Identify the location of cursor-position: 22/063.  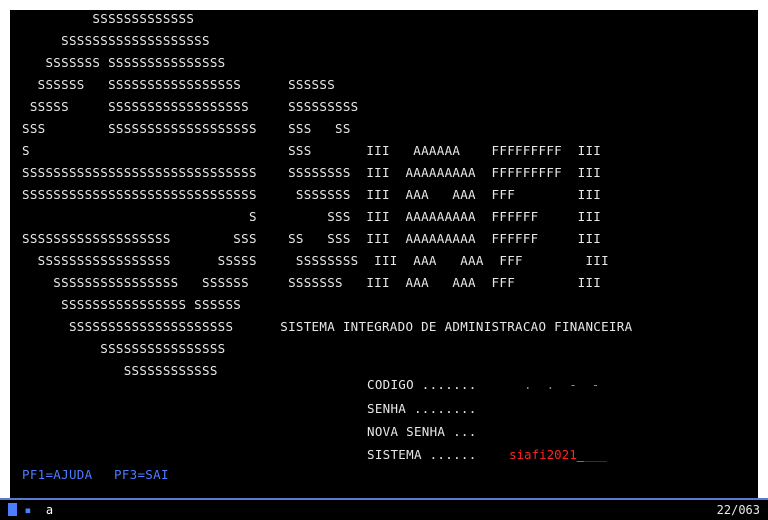
(738, 510).